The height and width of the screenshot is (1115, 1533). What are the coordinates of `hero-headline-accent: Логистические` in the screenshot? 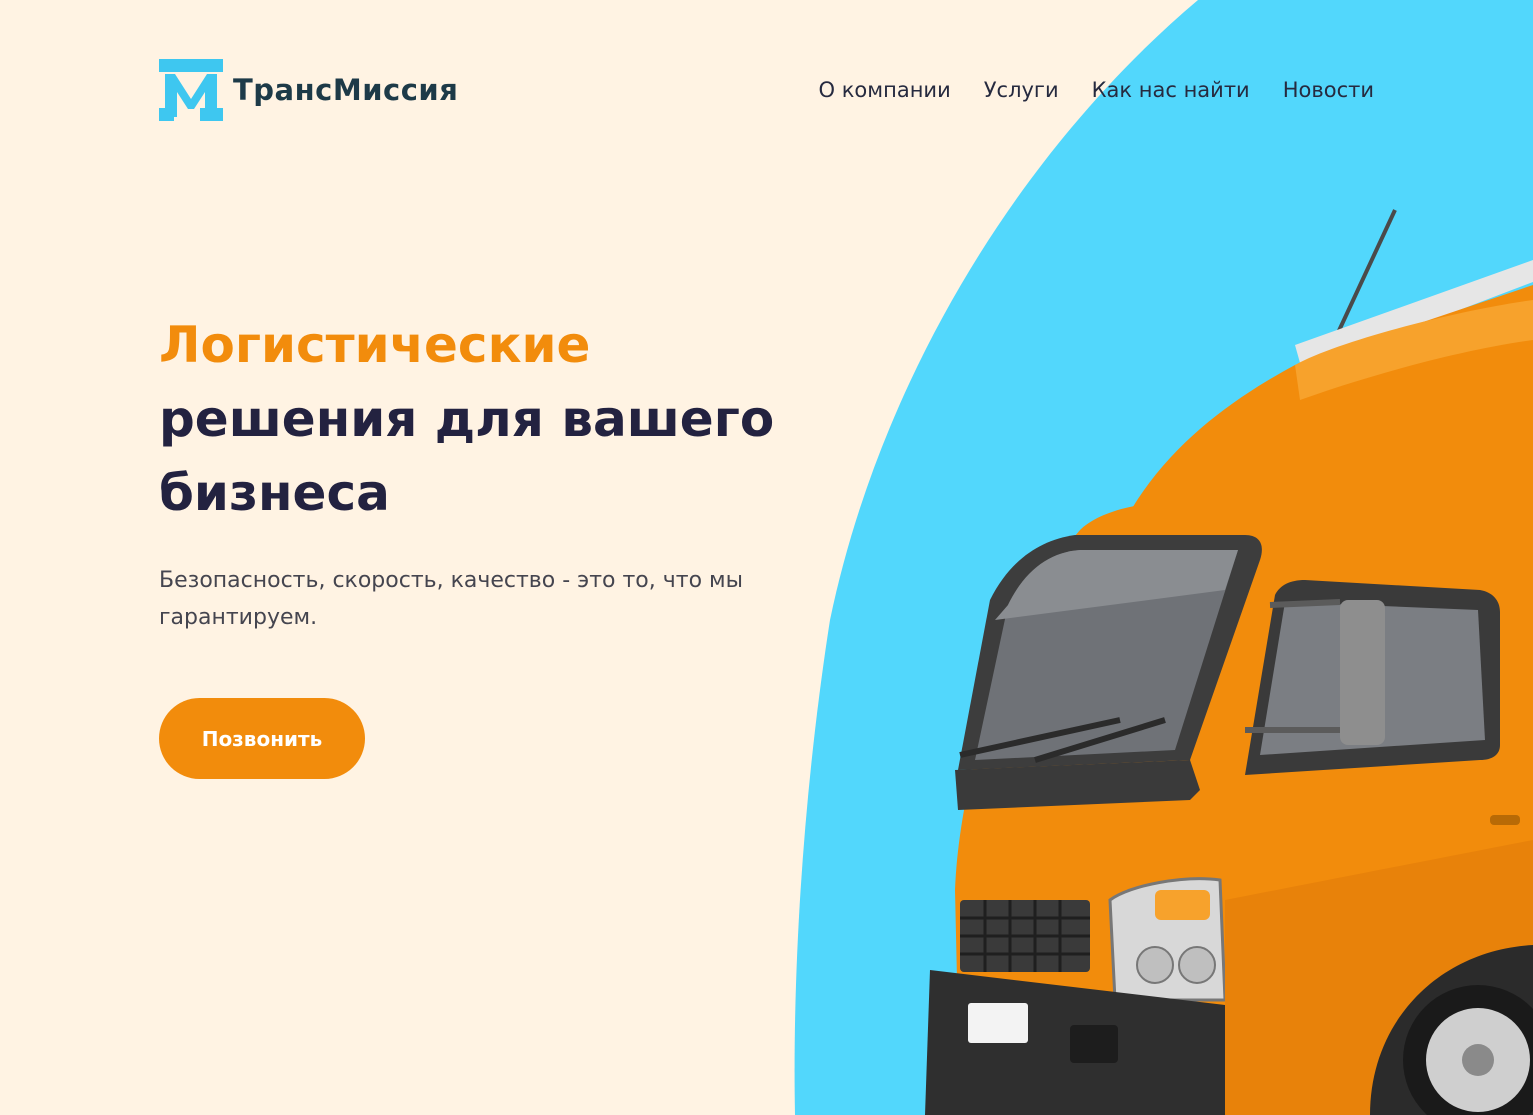 It's located at (375, 345).